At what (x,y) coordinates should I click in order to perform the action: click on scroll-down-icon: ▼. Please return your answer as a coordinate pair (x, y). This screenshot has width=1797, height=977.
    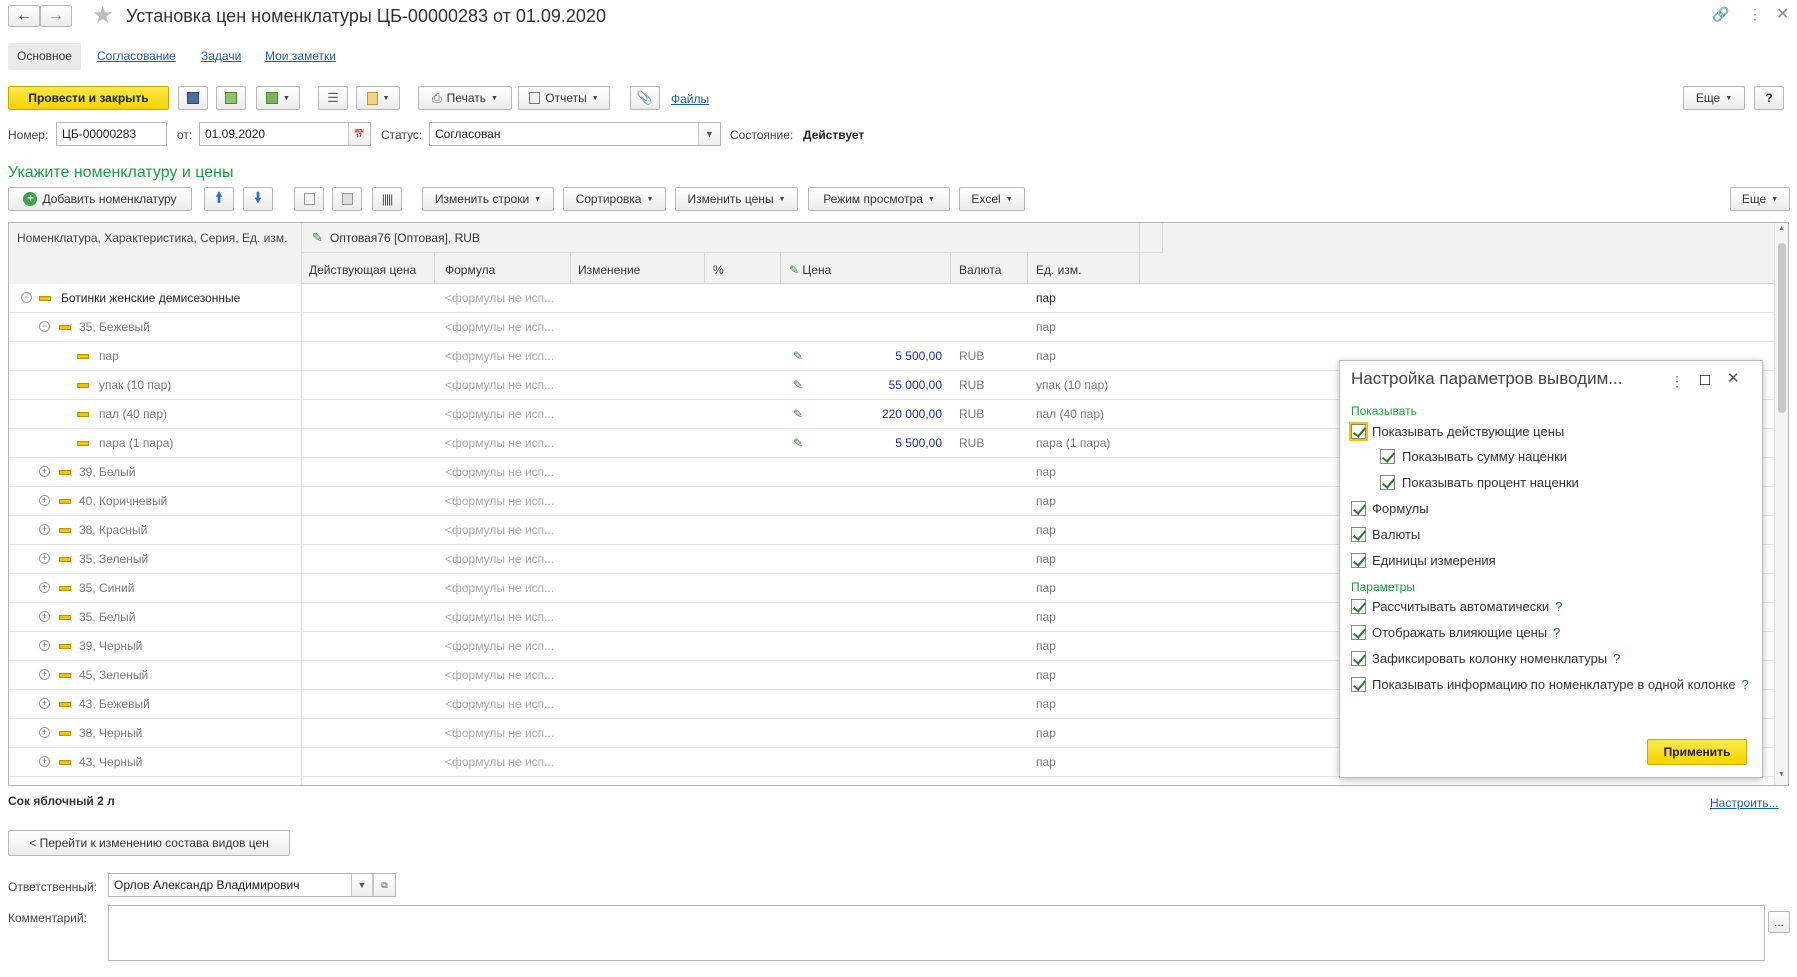
    Looking at the image, I should click on (1781, 774).